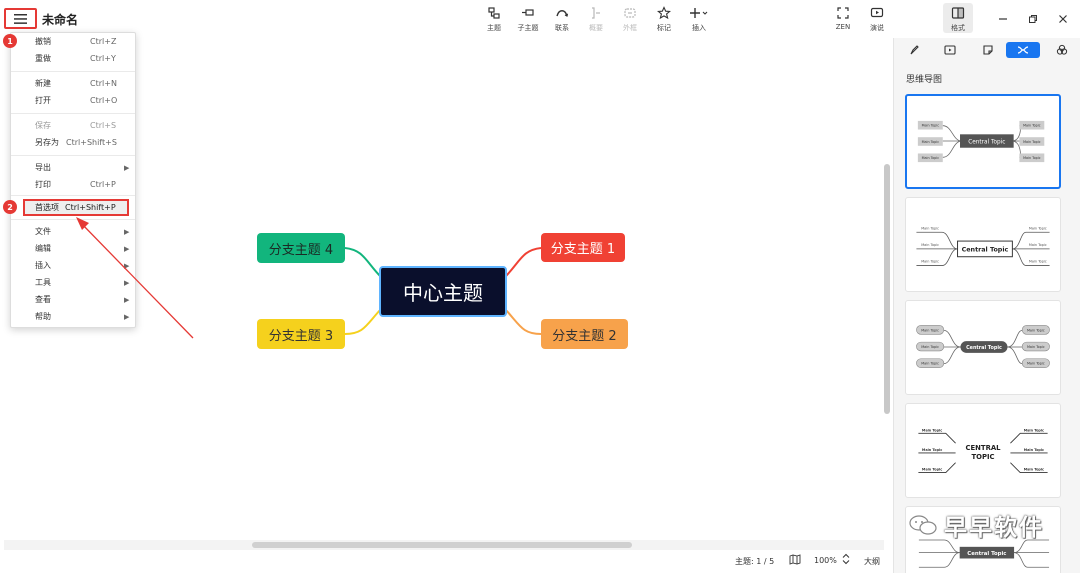  I want to click on document-title: 未命名, so click(60, 20).